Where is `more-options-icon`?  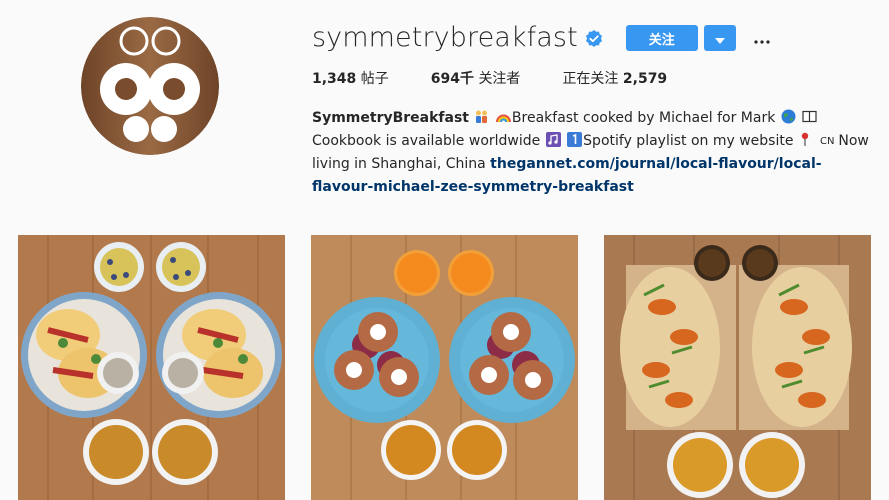 more-options-icon is located at coordinates (762, 38).